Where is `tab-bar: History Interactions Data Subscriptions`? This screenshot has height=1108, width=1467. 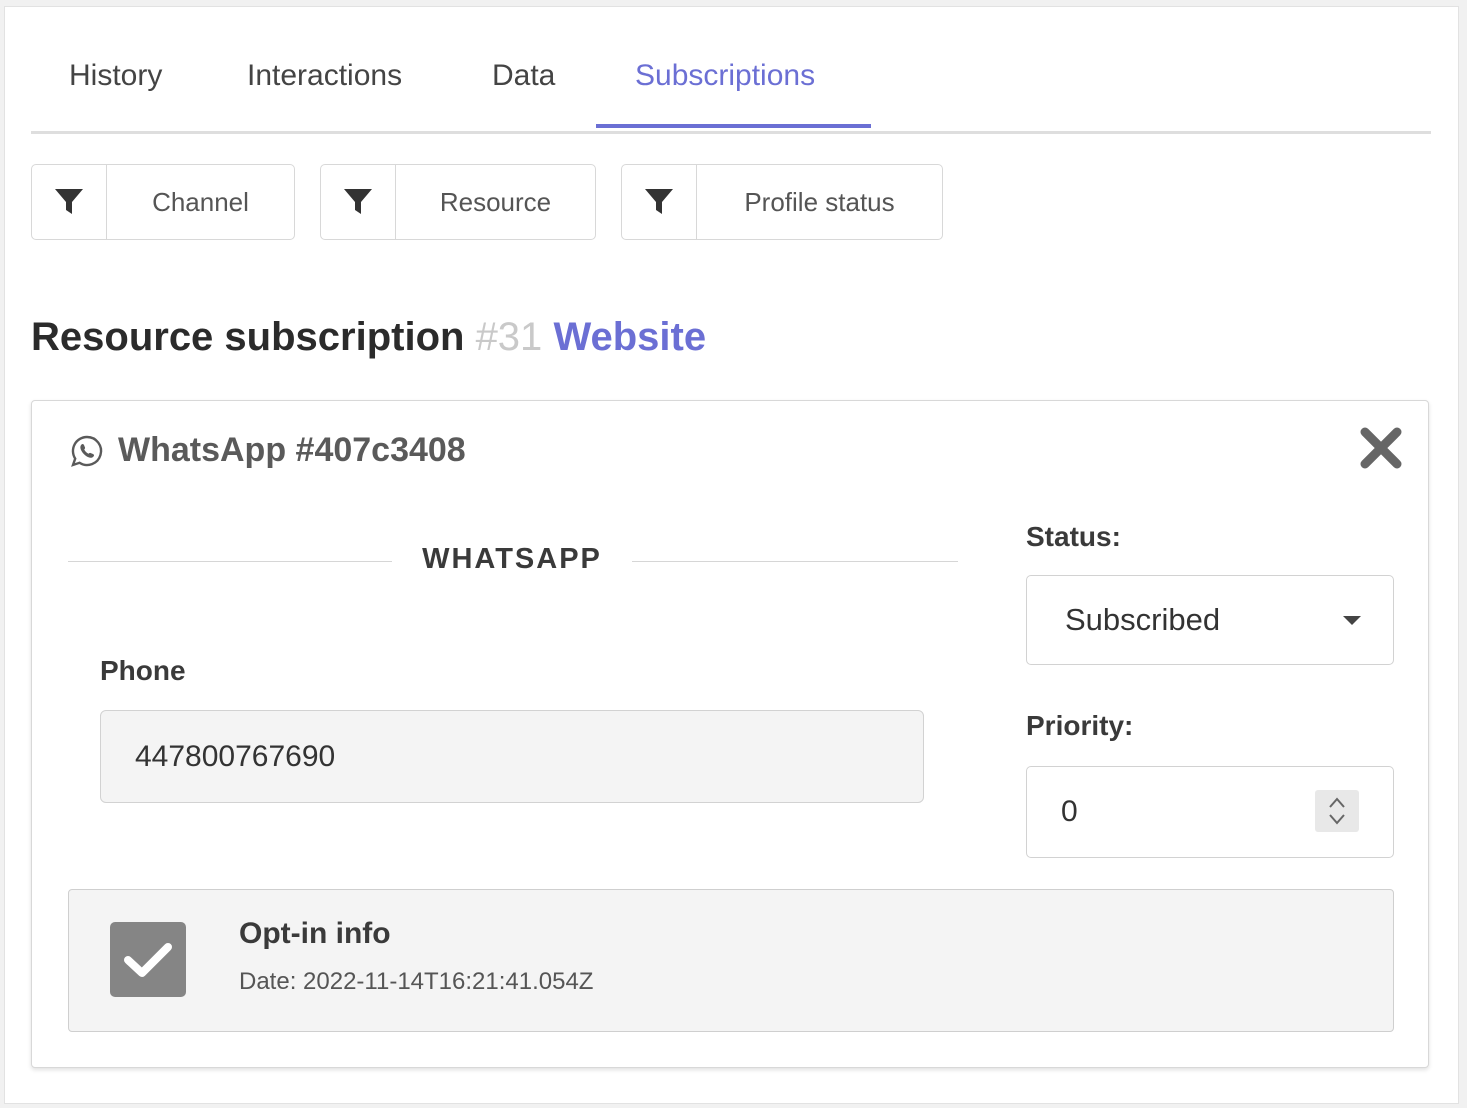
tab-bar: History Interactions Data Subscriptions is located at coordinates (731, 70).